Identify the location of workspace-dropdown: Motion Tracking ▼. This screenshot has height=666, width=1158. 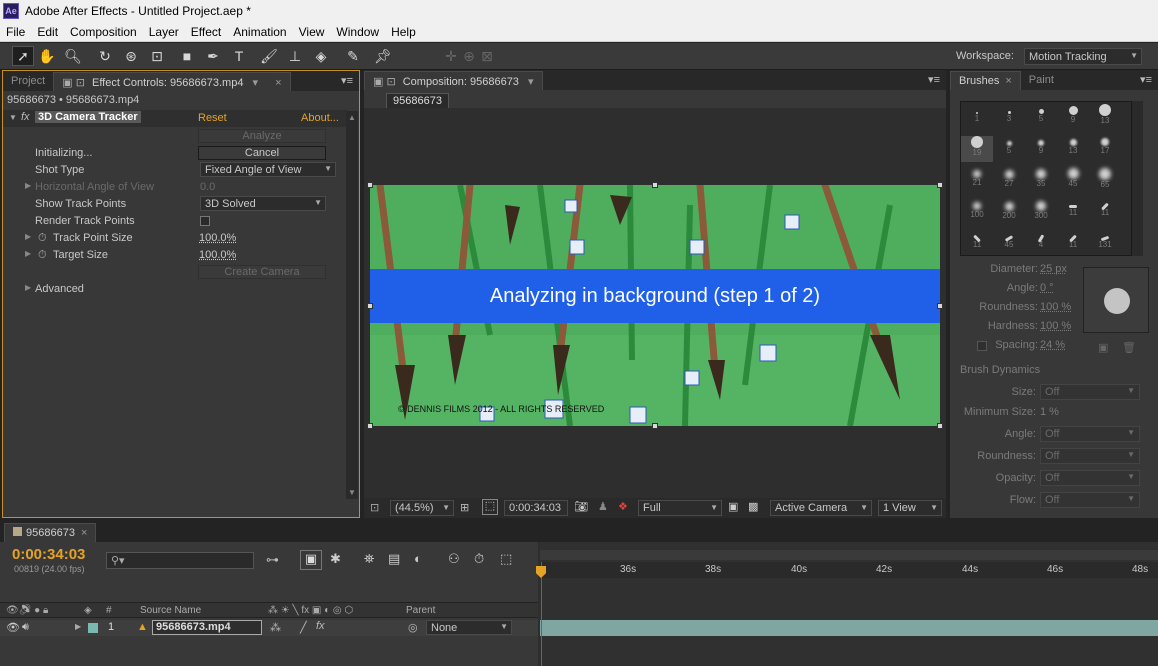
(1083, 56).